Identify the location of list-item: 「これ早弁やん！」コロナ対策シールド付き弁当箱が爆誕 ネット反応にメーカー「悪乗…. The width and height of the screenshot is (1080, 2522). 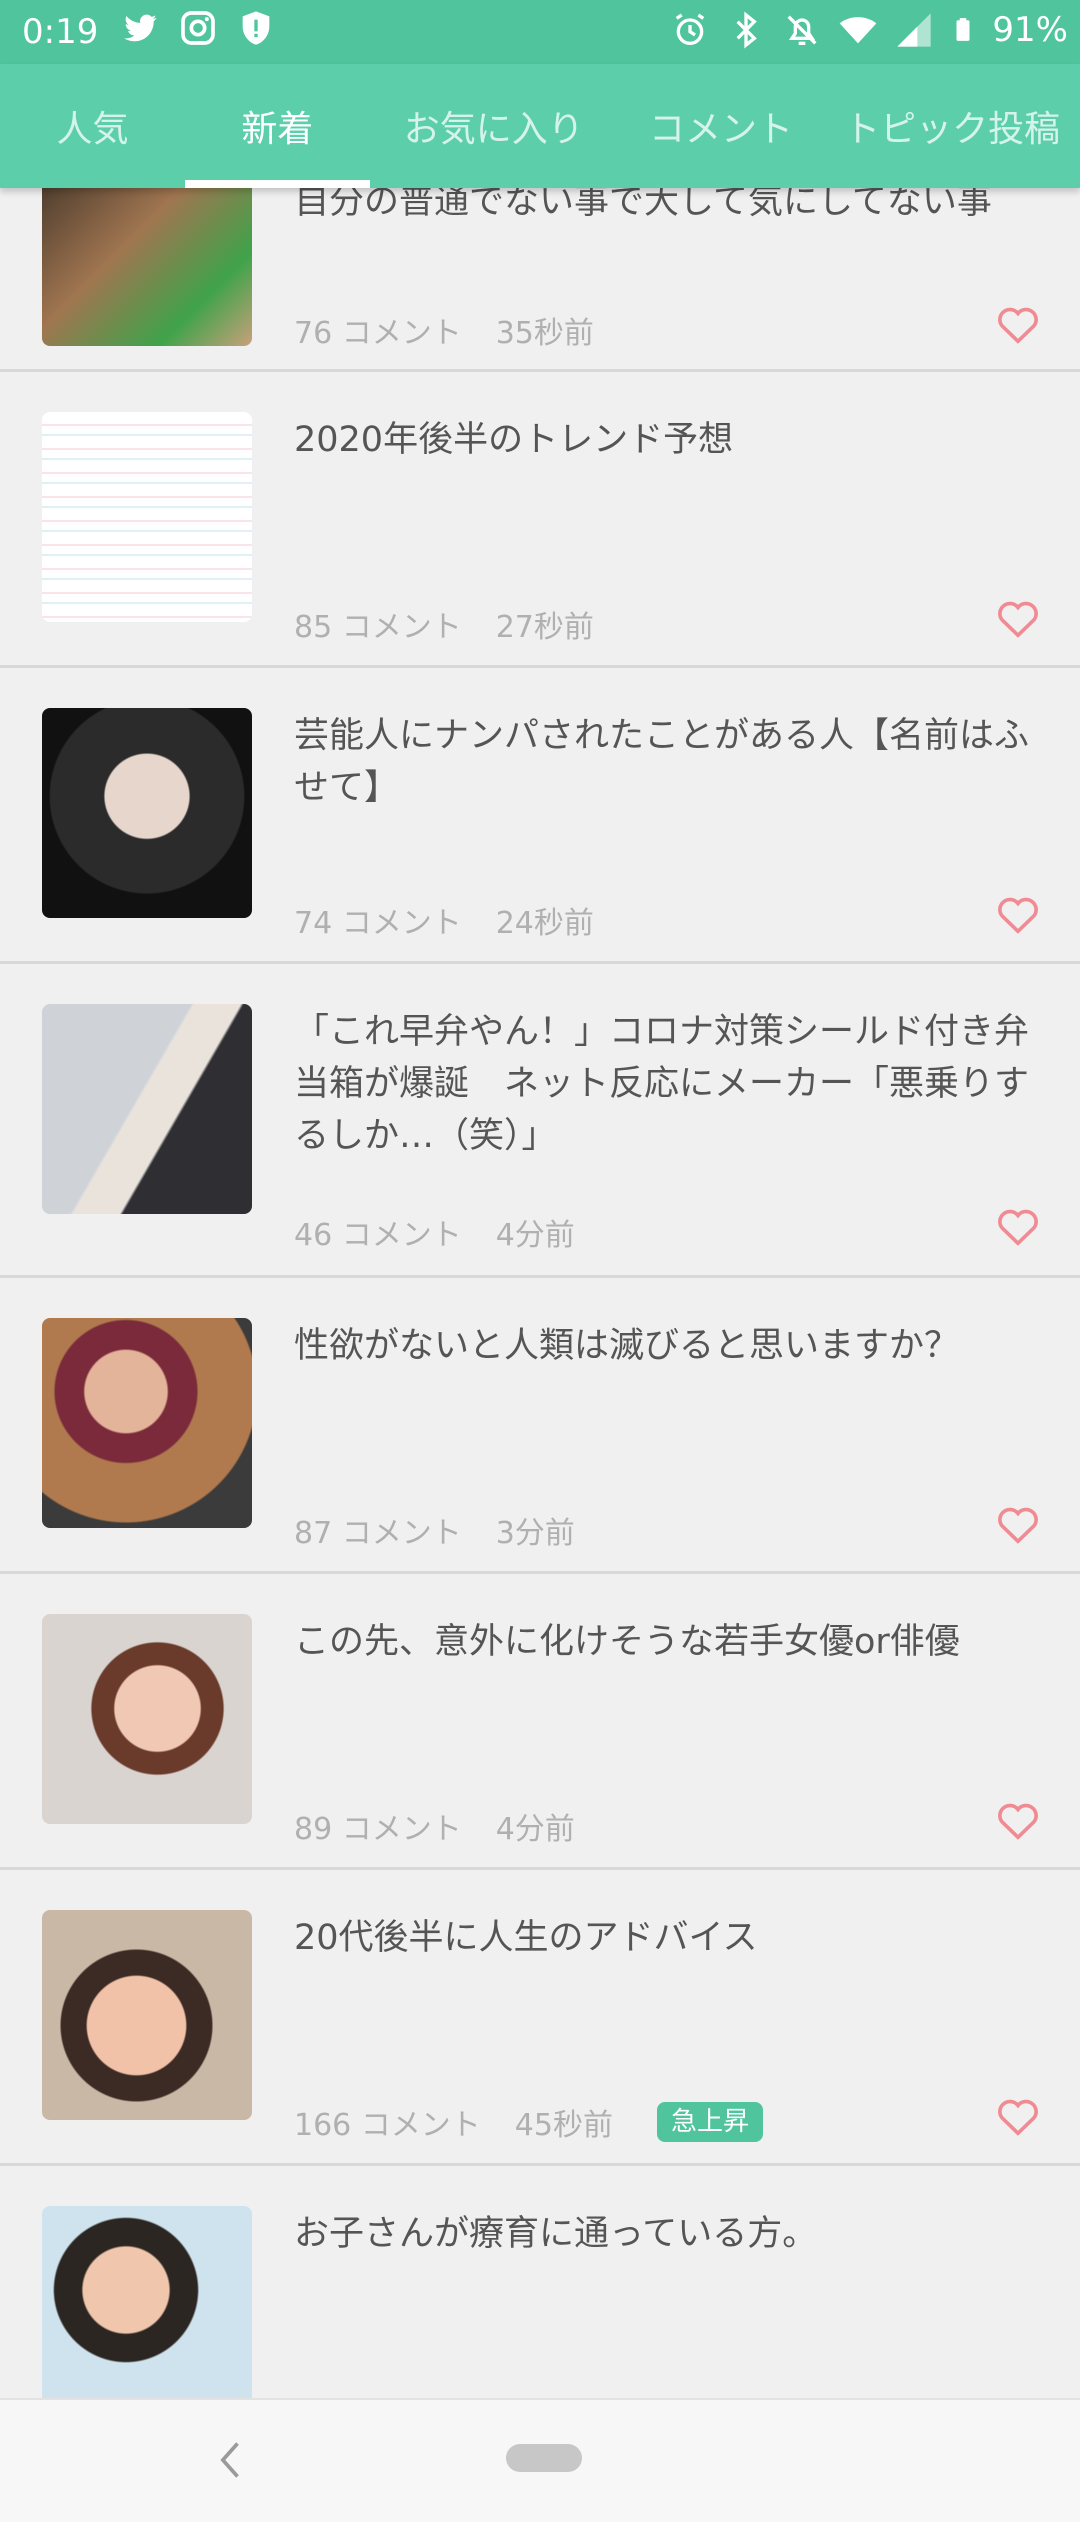
(540, 1121).